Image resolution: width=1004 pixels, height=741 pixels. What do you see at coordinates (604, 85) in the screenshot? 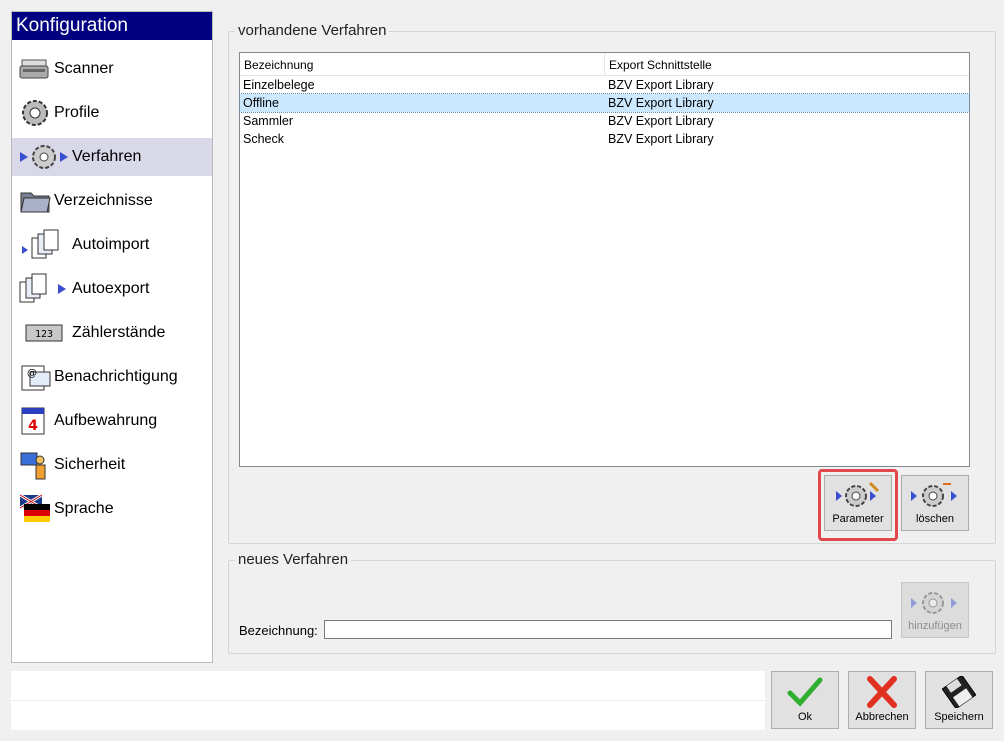
I see `table-row: Einzelbelege BZV Export Library` at bounding box center [604, 85].